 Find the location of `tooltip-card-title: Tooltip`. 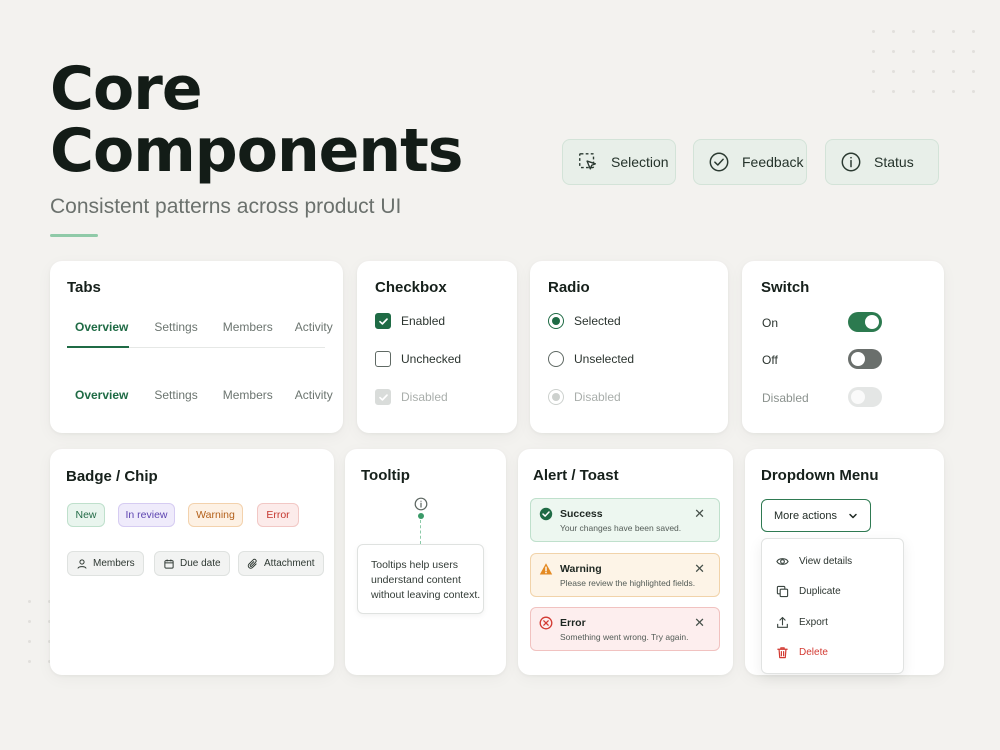

tooltip-card-title: Tooltip is located at coordinates (385, 475).